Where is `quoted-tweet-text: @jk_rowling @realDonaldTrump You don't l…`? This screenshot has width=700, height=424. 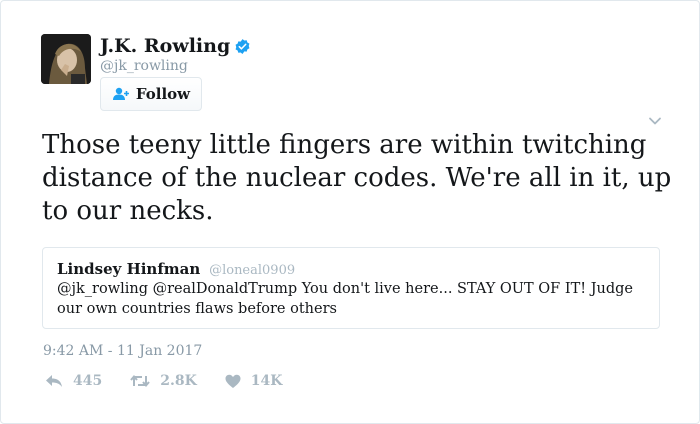
quoted-tweet-text: @jk_rowling @realDonaldTrump You don't l… is located at coordinates (345, 299).